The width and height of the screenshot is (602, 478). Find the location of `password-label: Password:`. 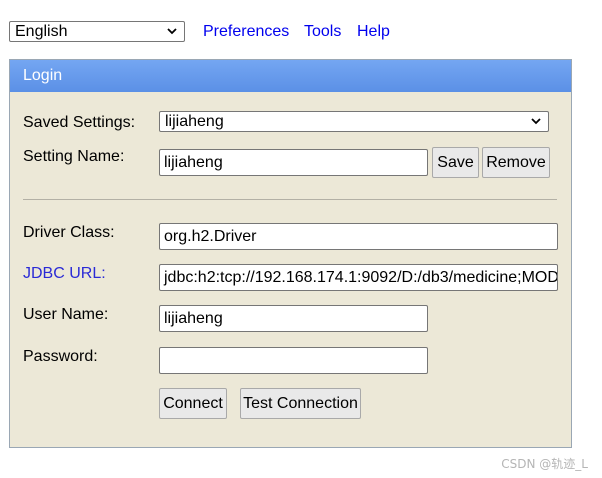

password-label: Password: is located at coordinates (60, 356).